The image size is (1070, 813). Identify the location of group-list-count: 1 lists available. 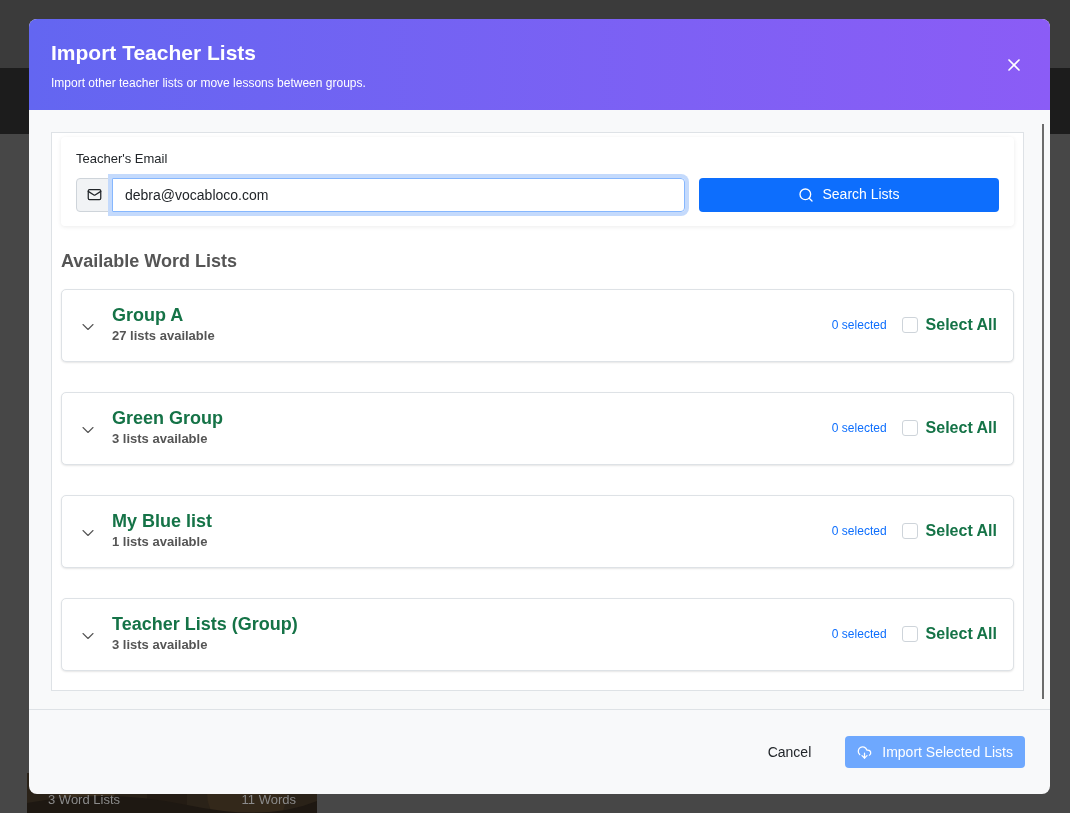
(160, 542).